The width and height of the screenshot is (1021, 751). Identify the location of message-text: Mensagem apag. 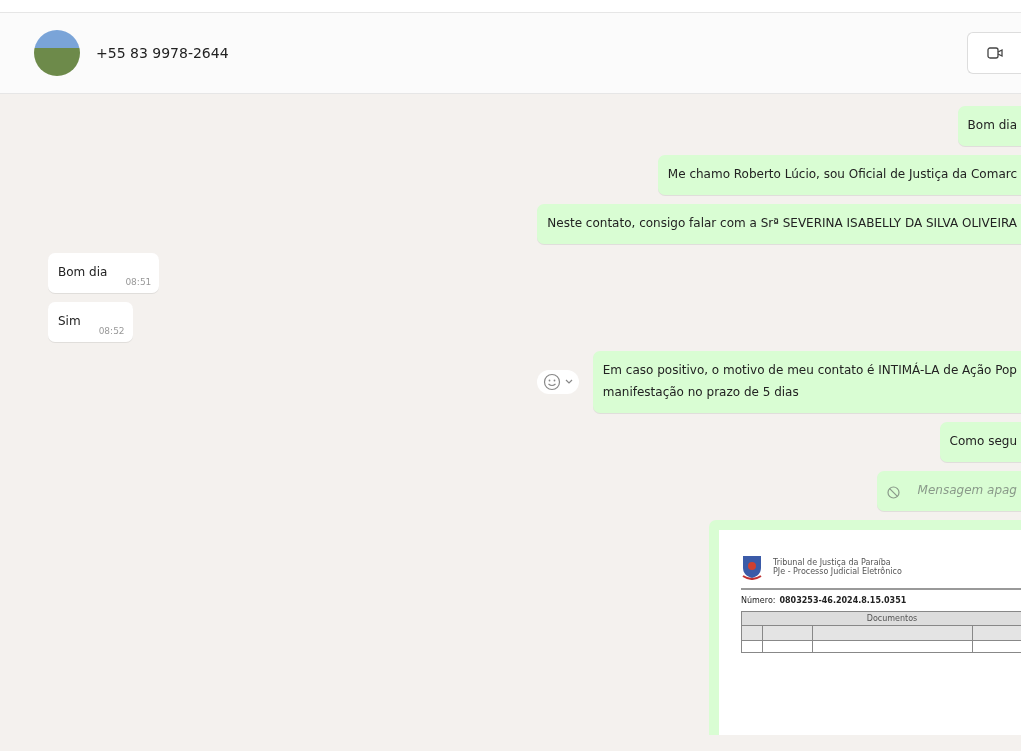
(967, 490).